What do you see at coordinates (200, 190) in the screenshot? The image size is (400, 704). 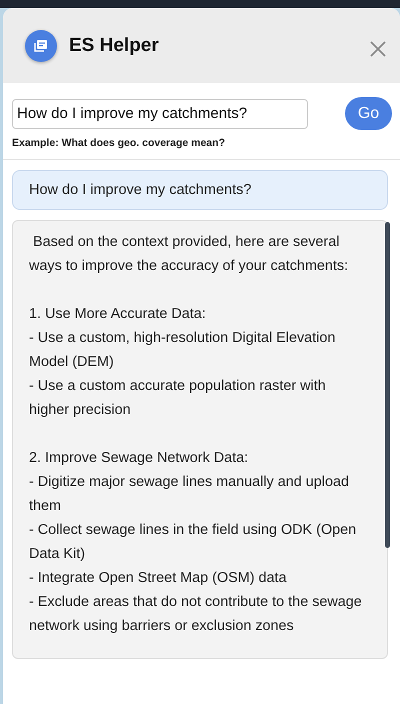 I see `question-bubble: How do I improve my catchments?` at bounding box center [200, 190].